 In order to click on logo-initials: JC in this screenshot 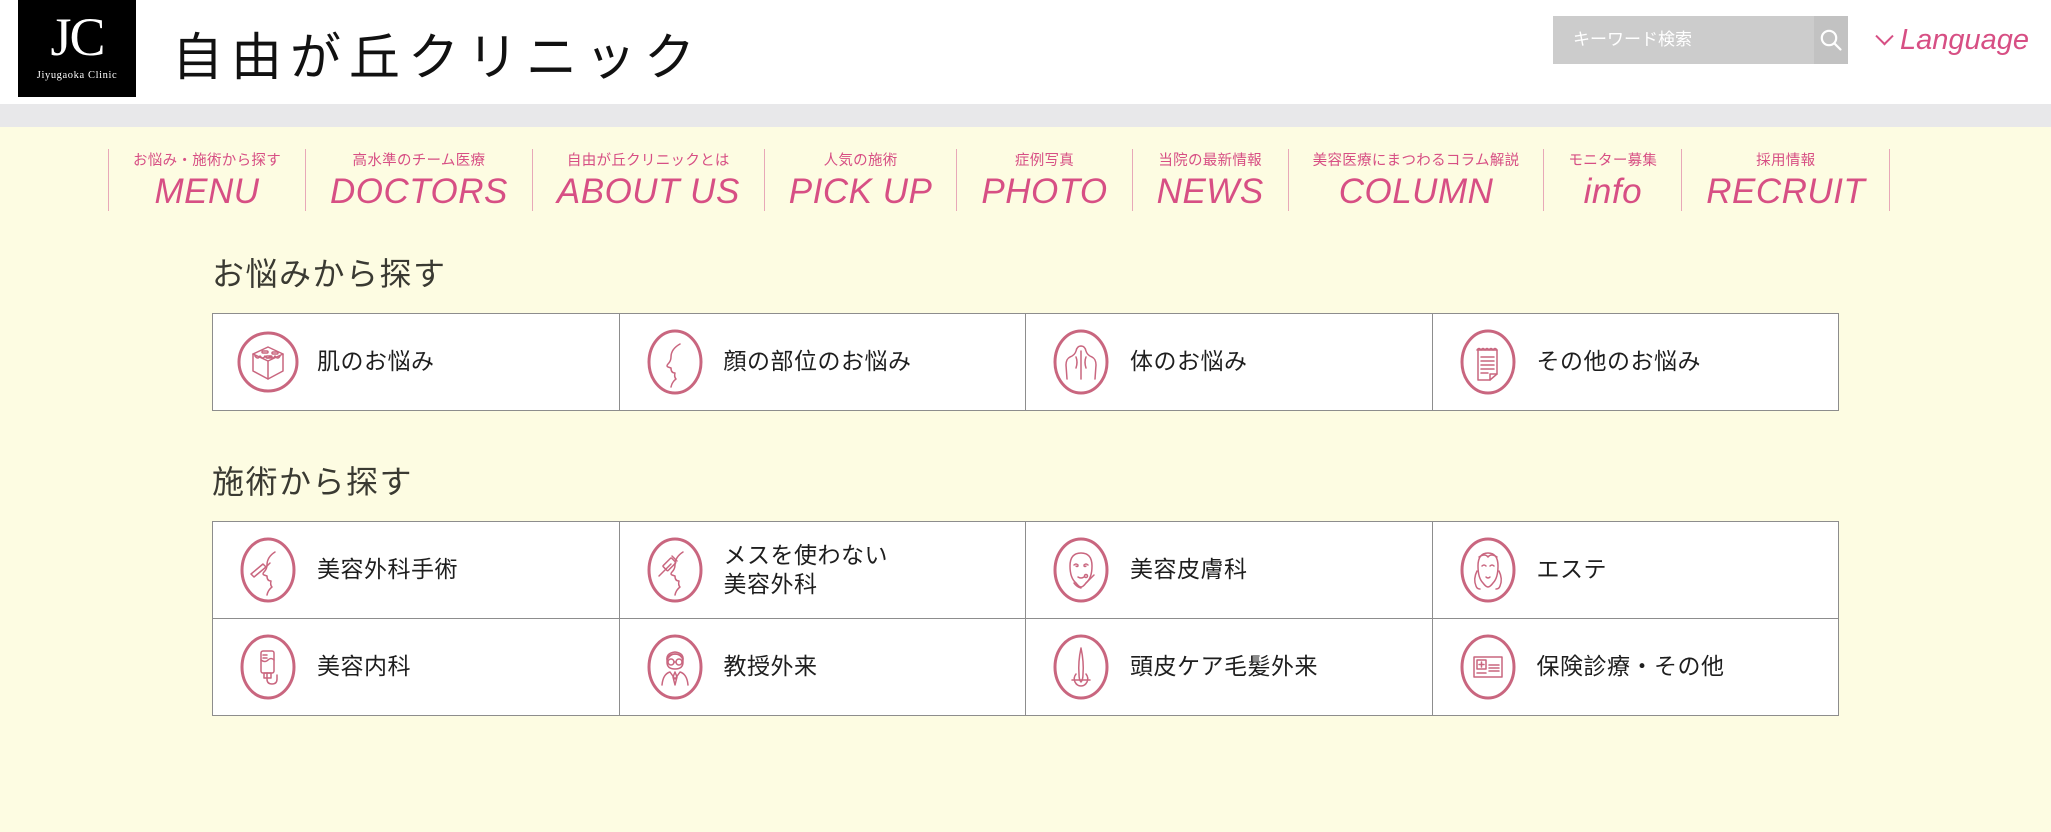, I will do `click(77, 36)`.